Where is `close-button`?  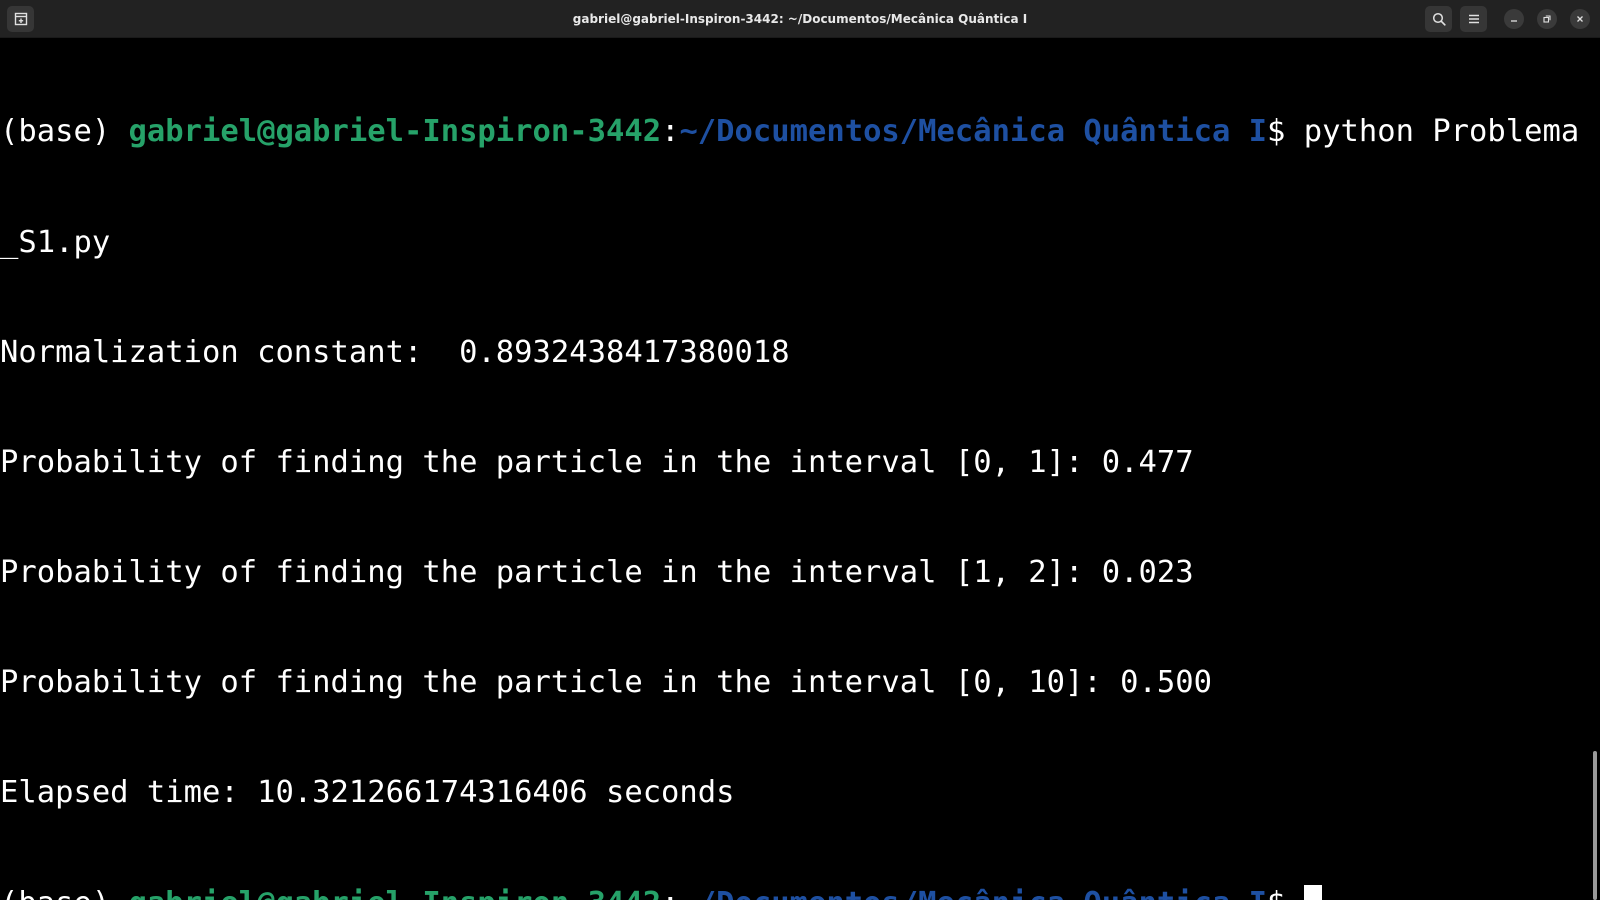 close-button is located at coordinates (1580, 19).